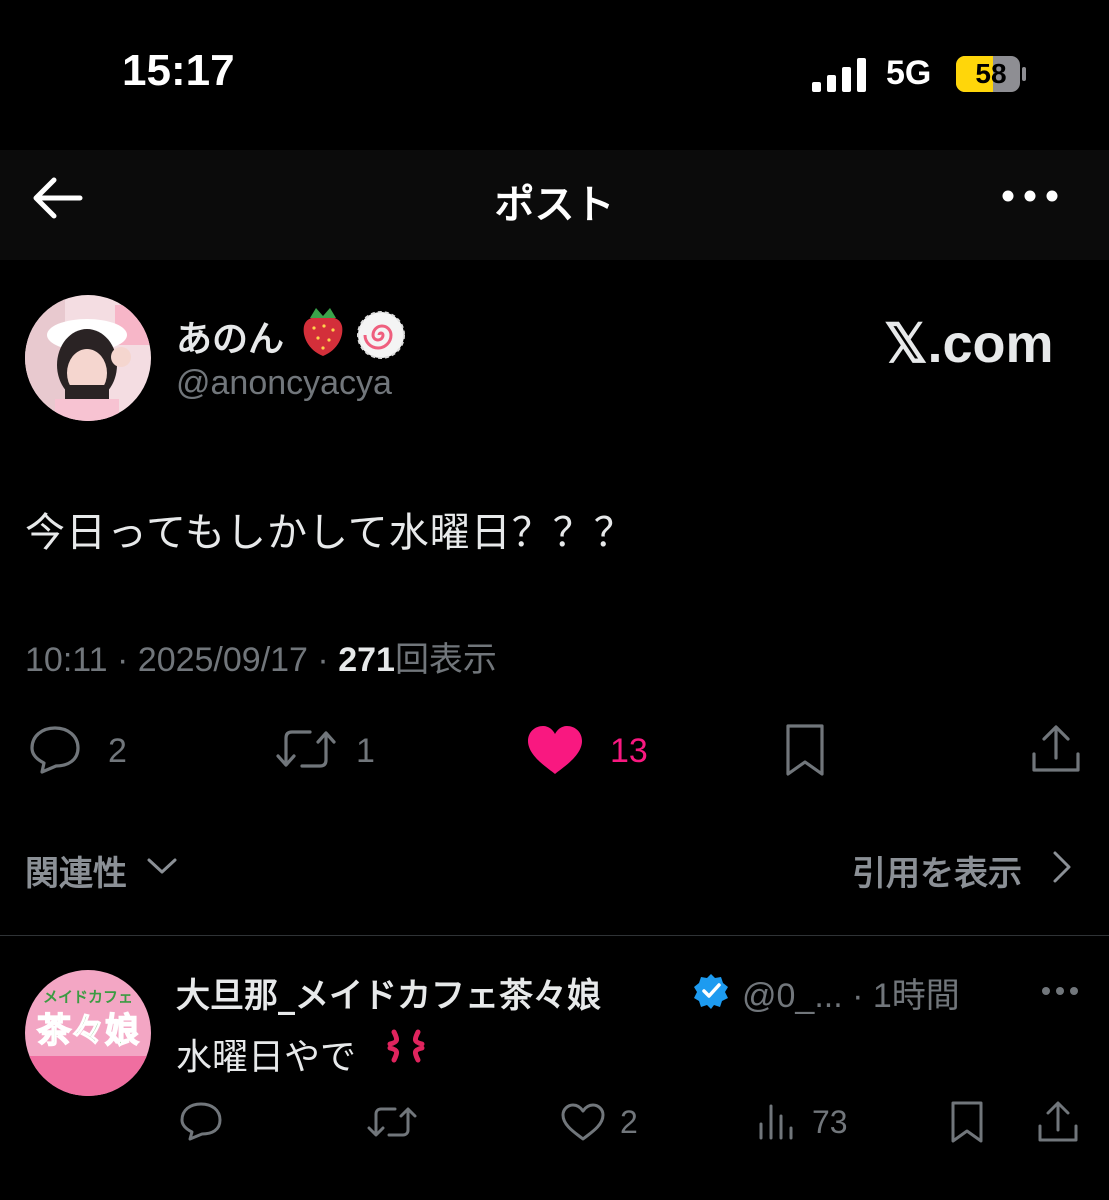  I want to click on brand-watermark: 𝕏.com, so click(969, 344).